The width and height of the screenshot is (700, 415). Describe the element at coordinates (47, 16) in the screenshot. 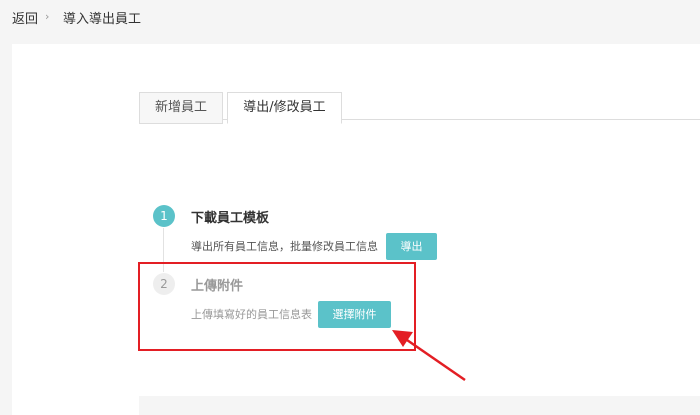

I see `chevron-right-icon: ›` at that location.